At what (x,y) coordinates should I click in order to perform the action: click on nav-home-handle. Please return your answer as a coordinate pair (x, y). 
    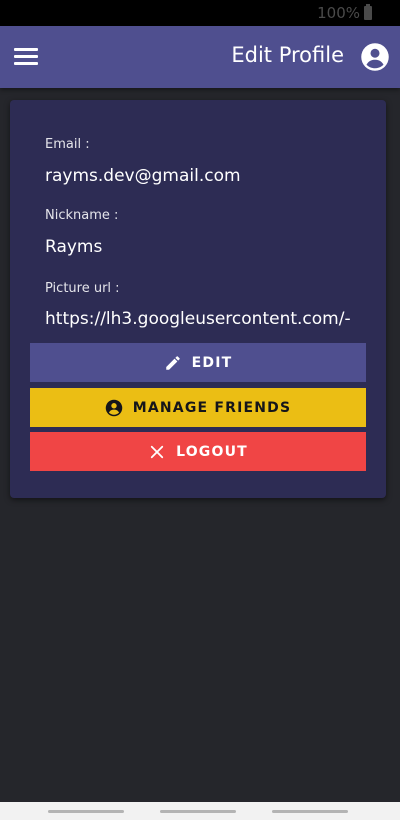
    Looking at the image, I should click on (198, 811).